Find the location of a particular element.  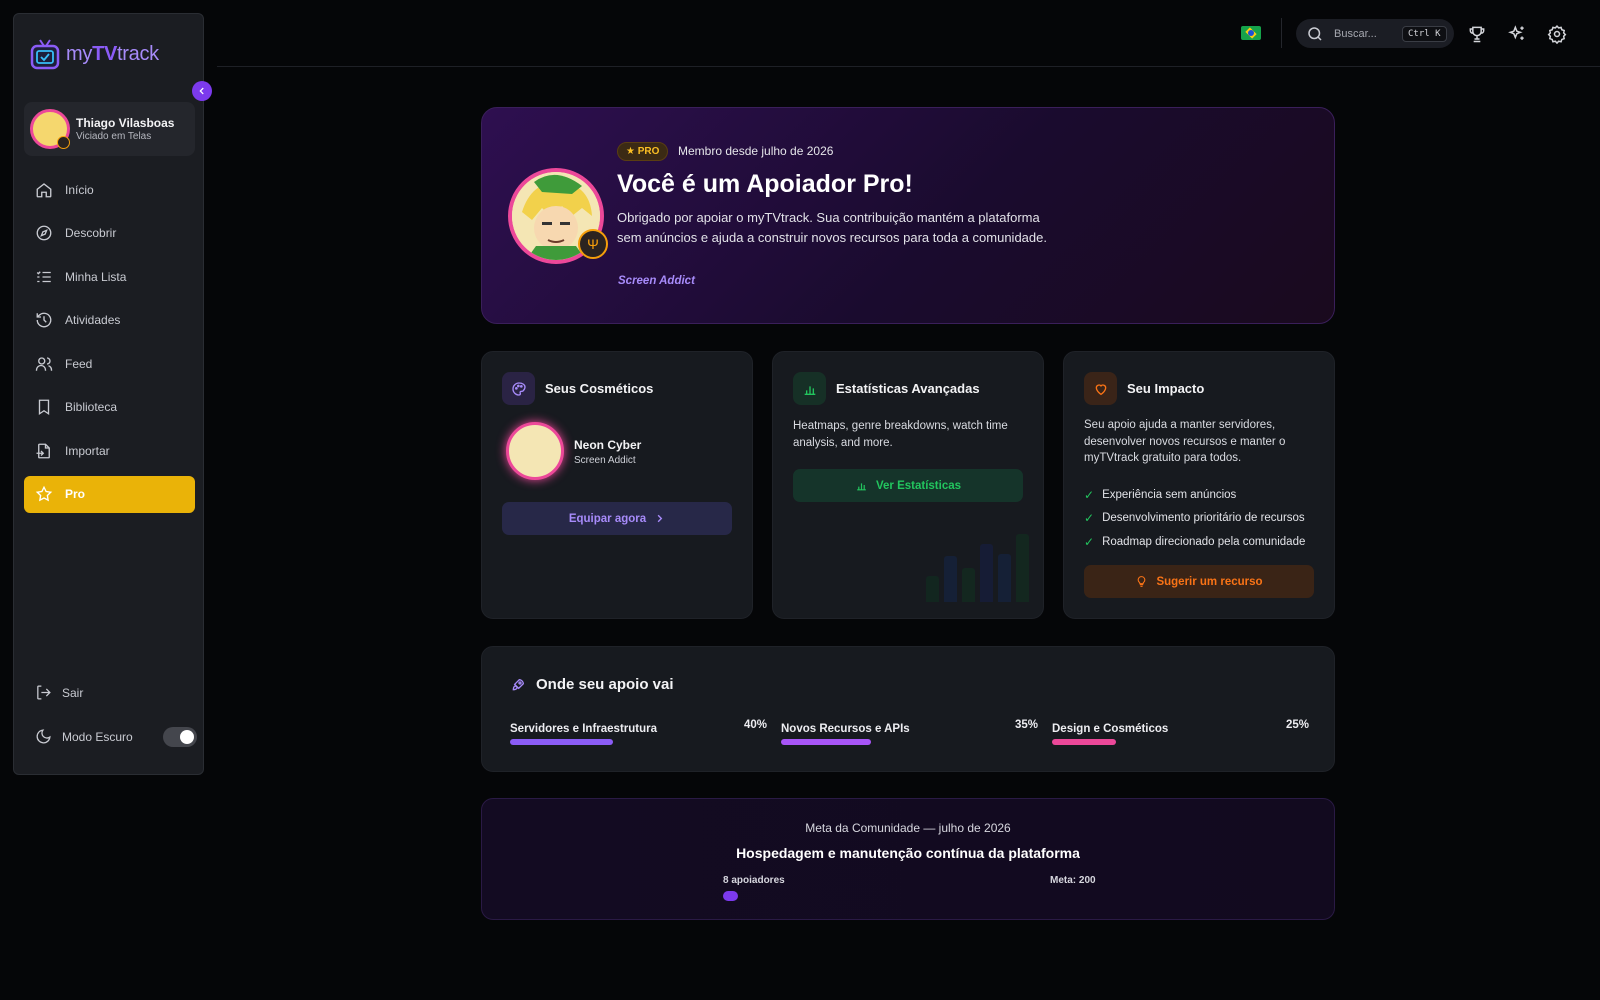

allocation-percent: 40% is located at coordinates (755, 725).